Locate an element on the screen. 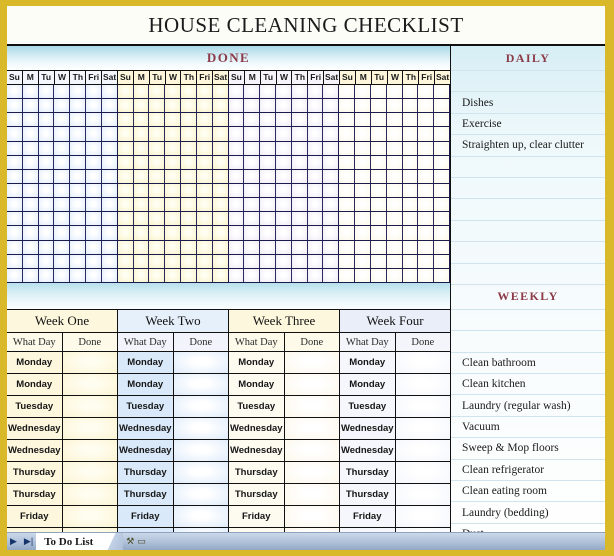 This screenshot has height=556, width=614. daily-task-item: Dishes is located at coordinates (528, 103).